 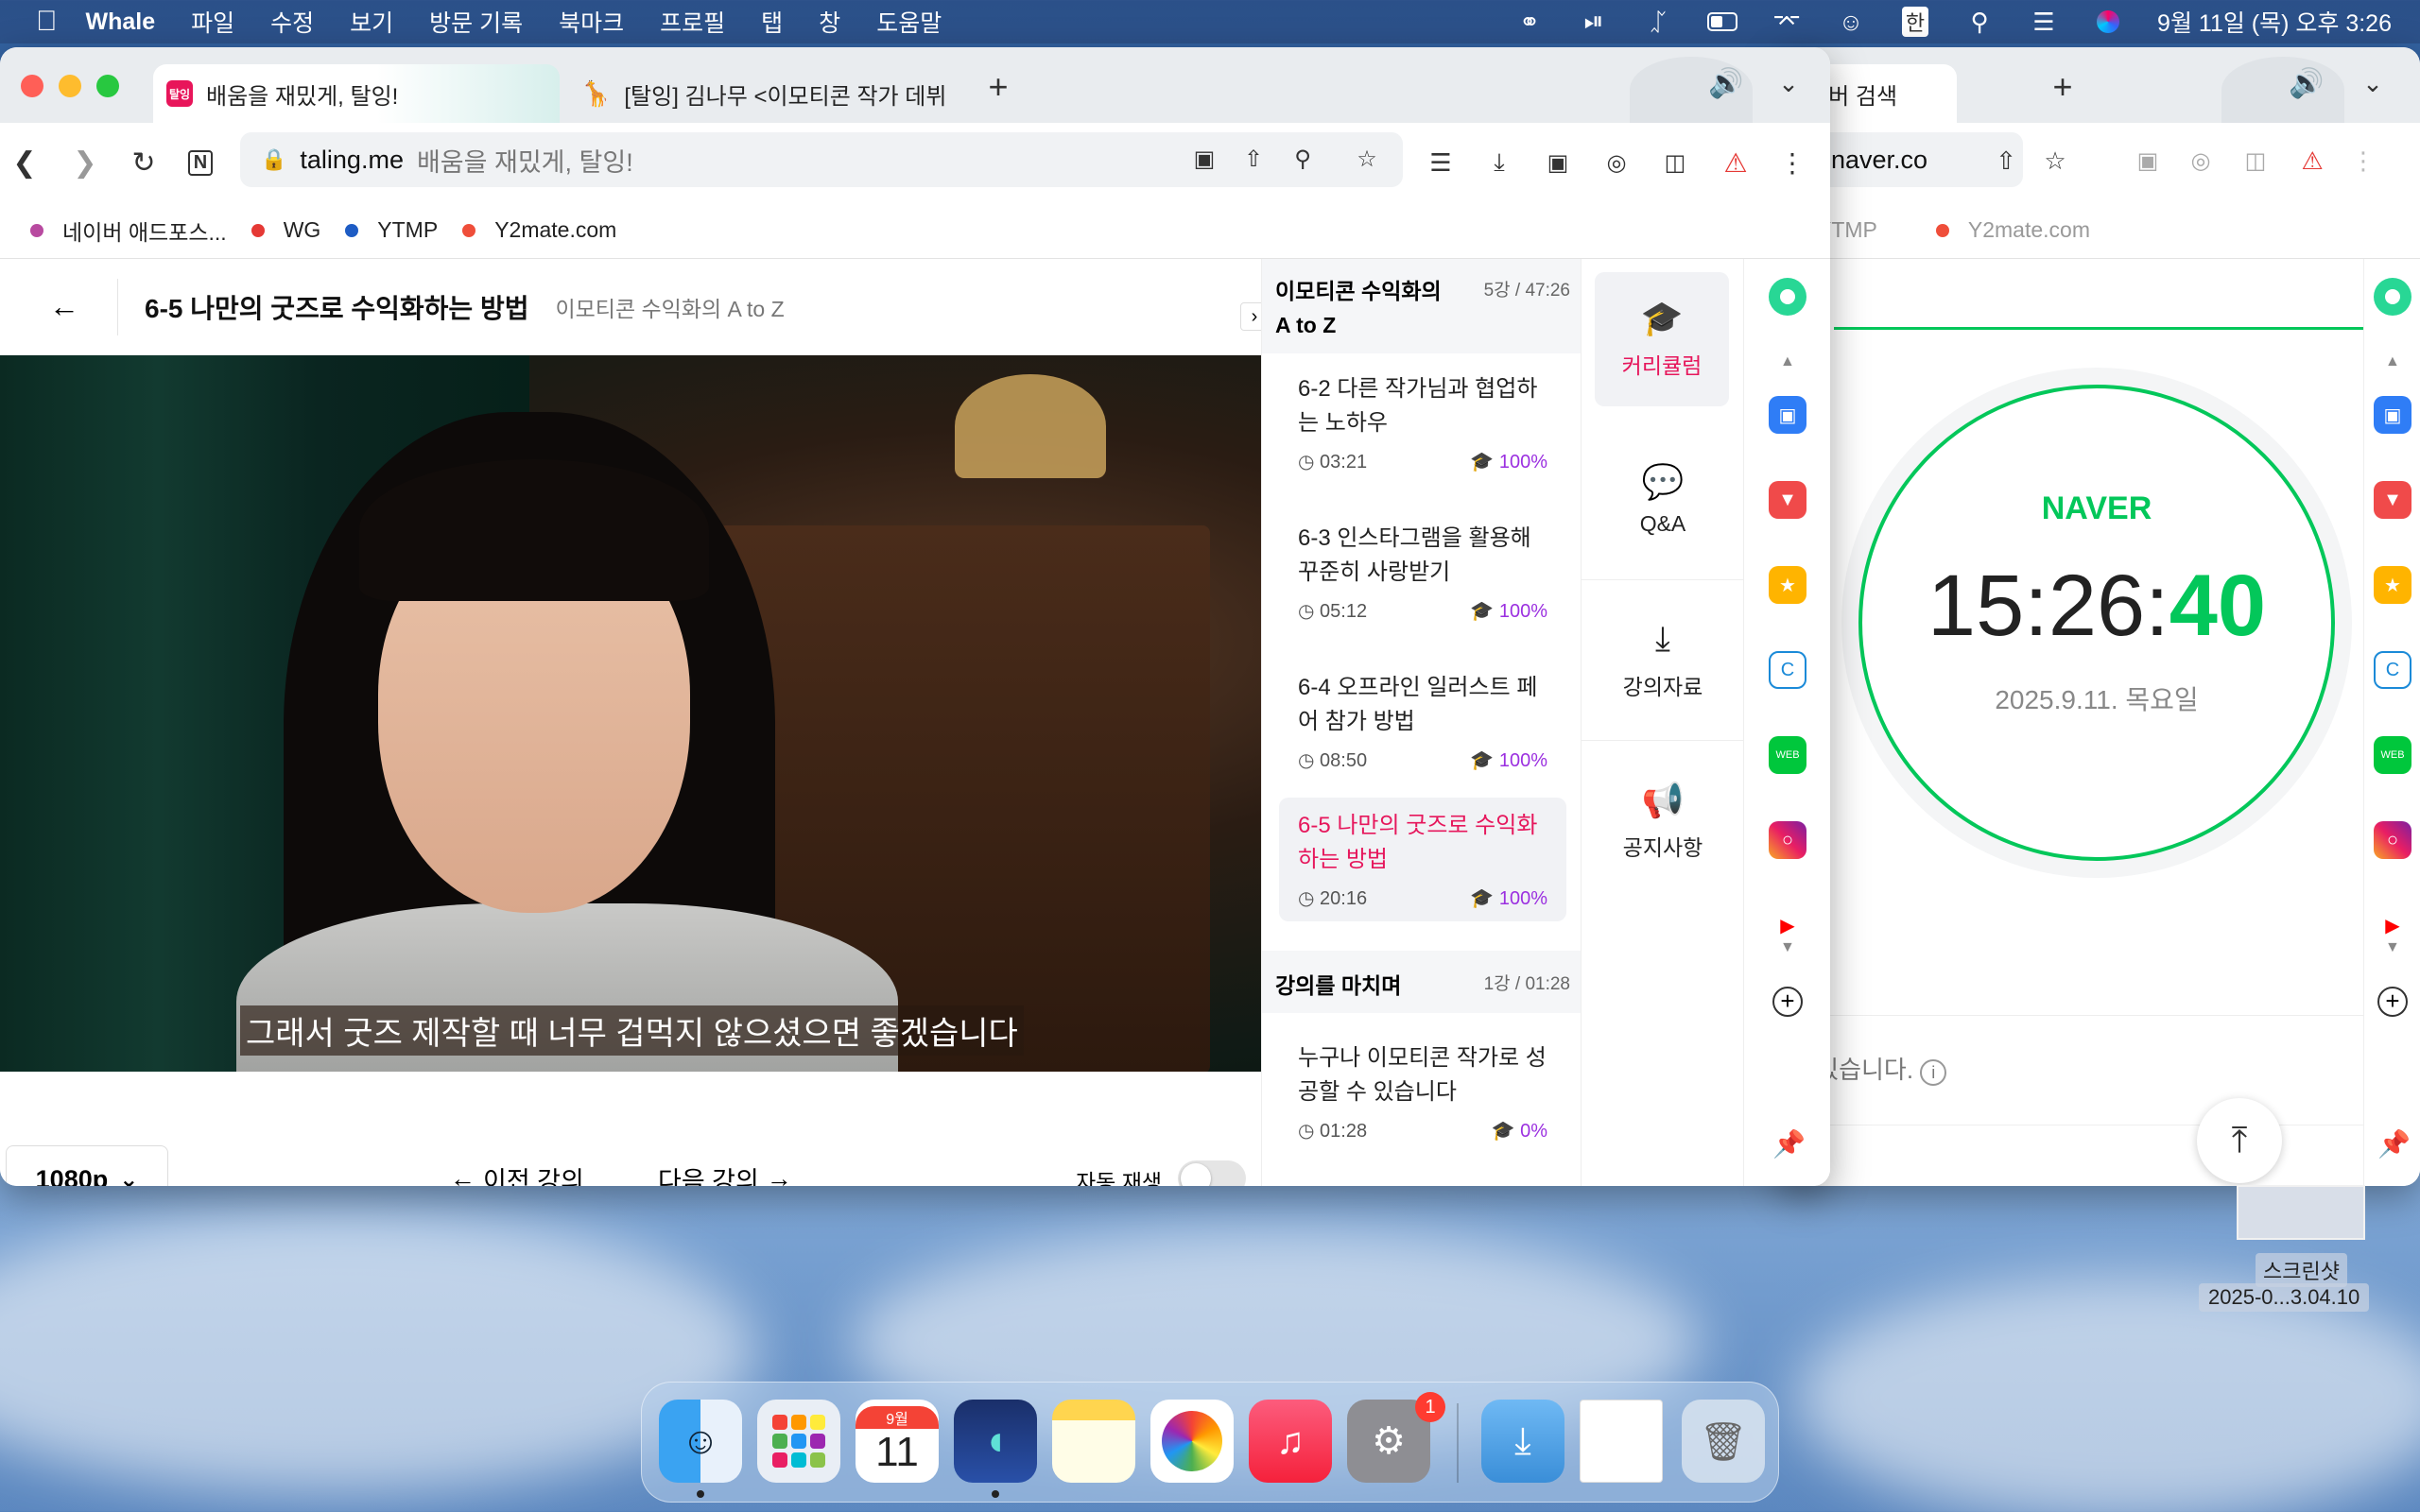 I want to click on curriculum-lesson: 6-3 인스타그램을 활용해 꾸준히 사랑받기 ◷ 05:12 🎓 100%, so click(x=1423, y=572).